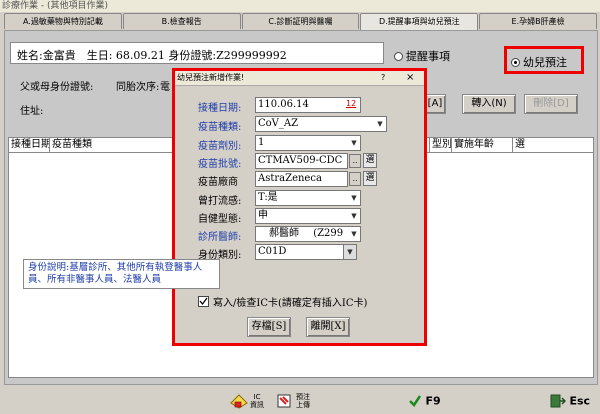  What do you see at coordinates (165, 87) in the screenshot?
I see `phone-label: 電` at bounding box center [165, 87].